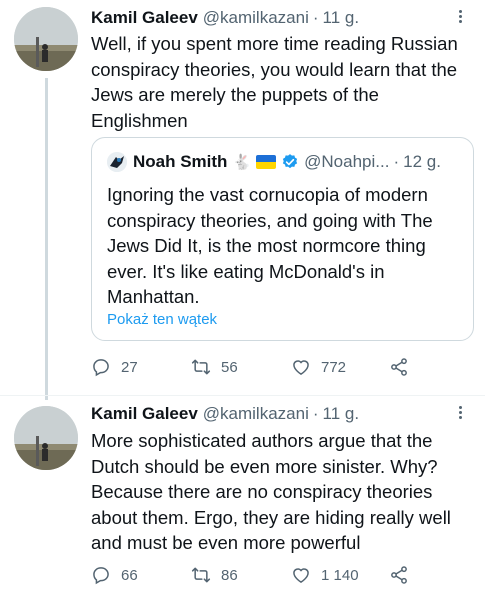 This screenshot has height=600, width=485. Describe the element at coordinates (46, 239) in the screenshot. I see `thread-line` at that location.